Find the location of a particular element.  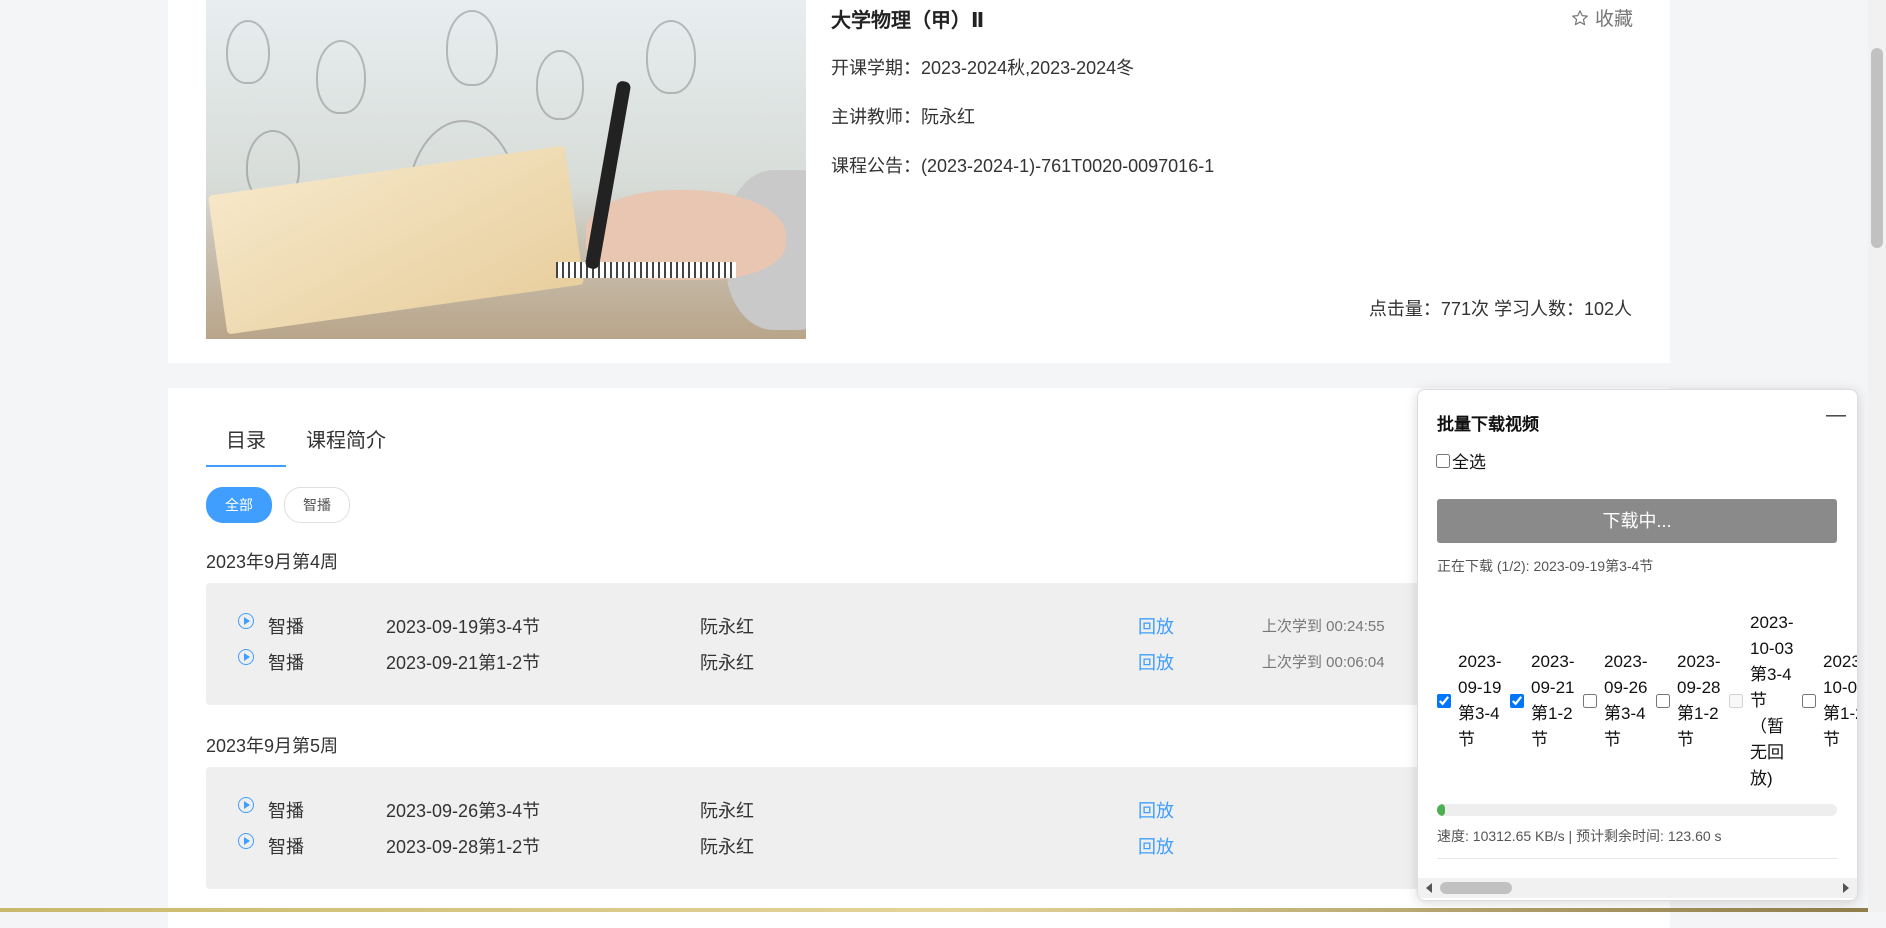

video-item: 2023-09-26第3-4节 is located at coordinates (1614, 701).